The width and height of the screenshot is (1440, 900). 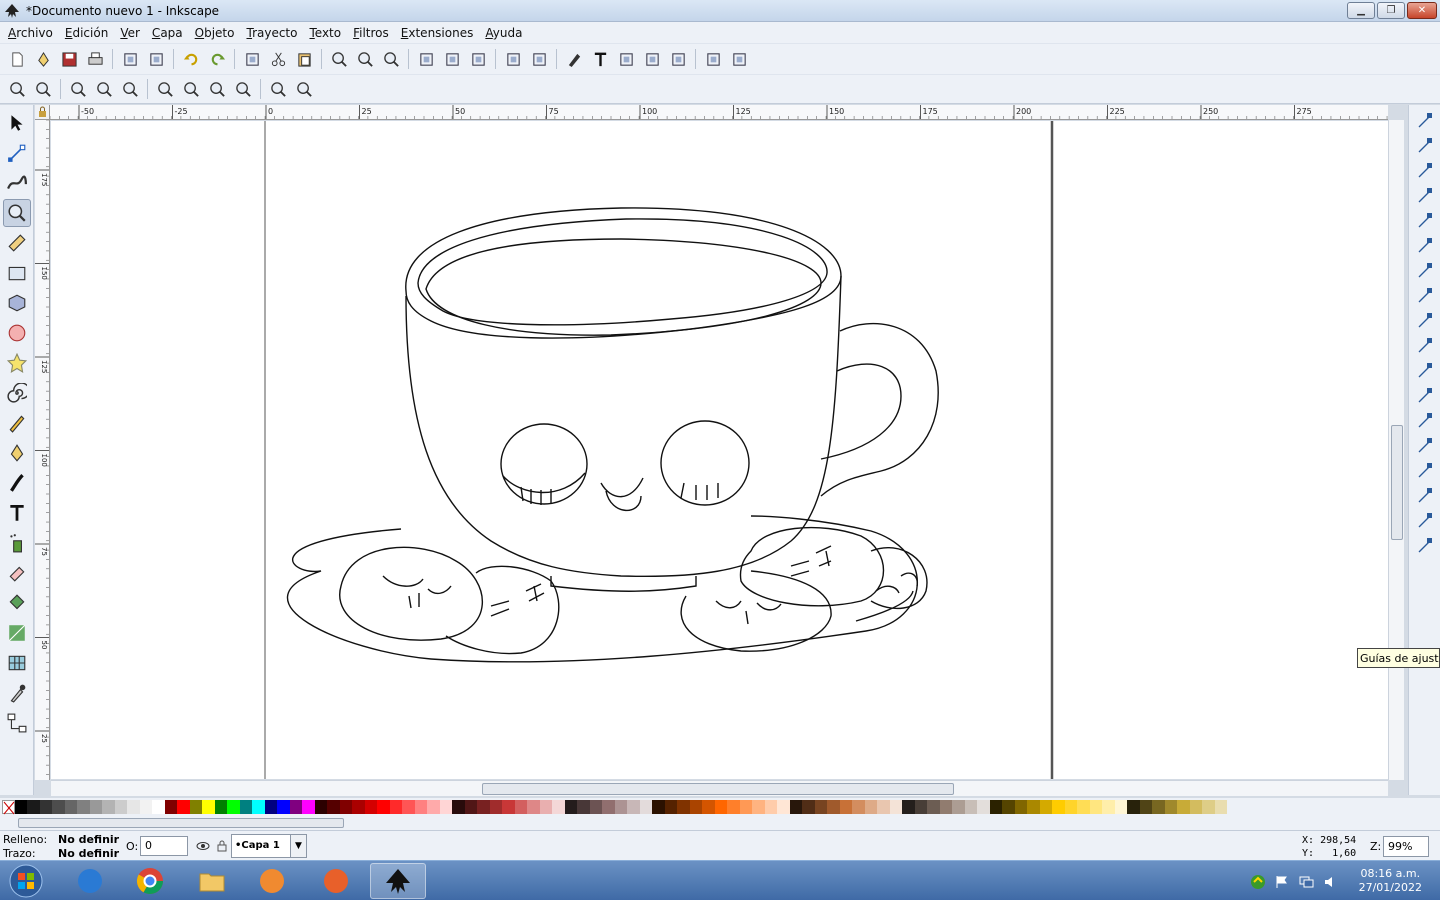 What do you see at coordinates (1422, 10) in the screenshot?
I see `close-button: ✕` at bounding box center [1422, 10].